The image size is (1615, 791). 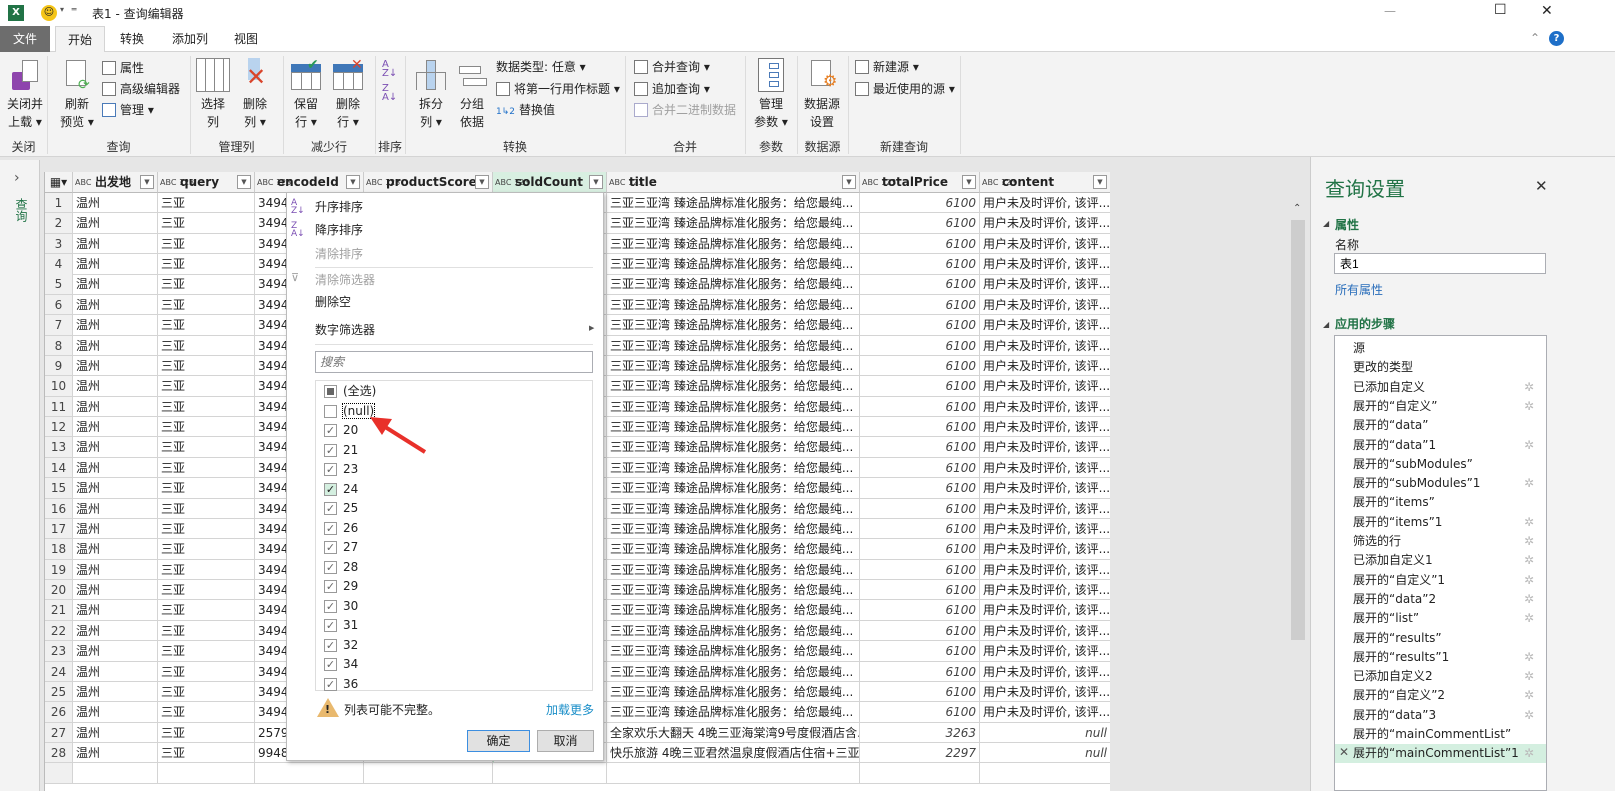 I want to click on menu-clear-filter: 清除筛选器, so click(x=345, y=280).